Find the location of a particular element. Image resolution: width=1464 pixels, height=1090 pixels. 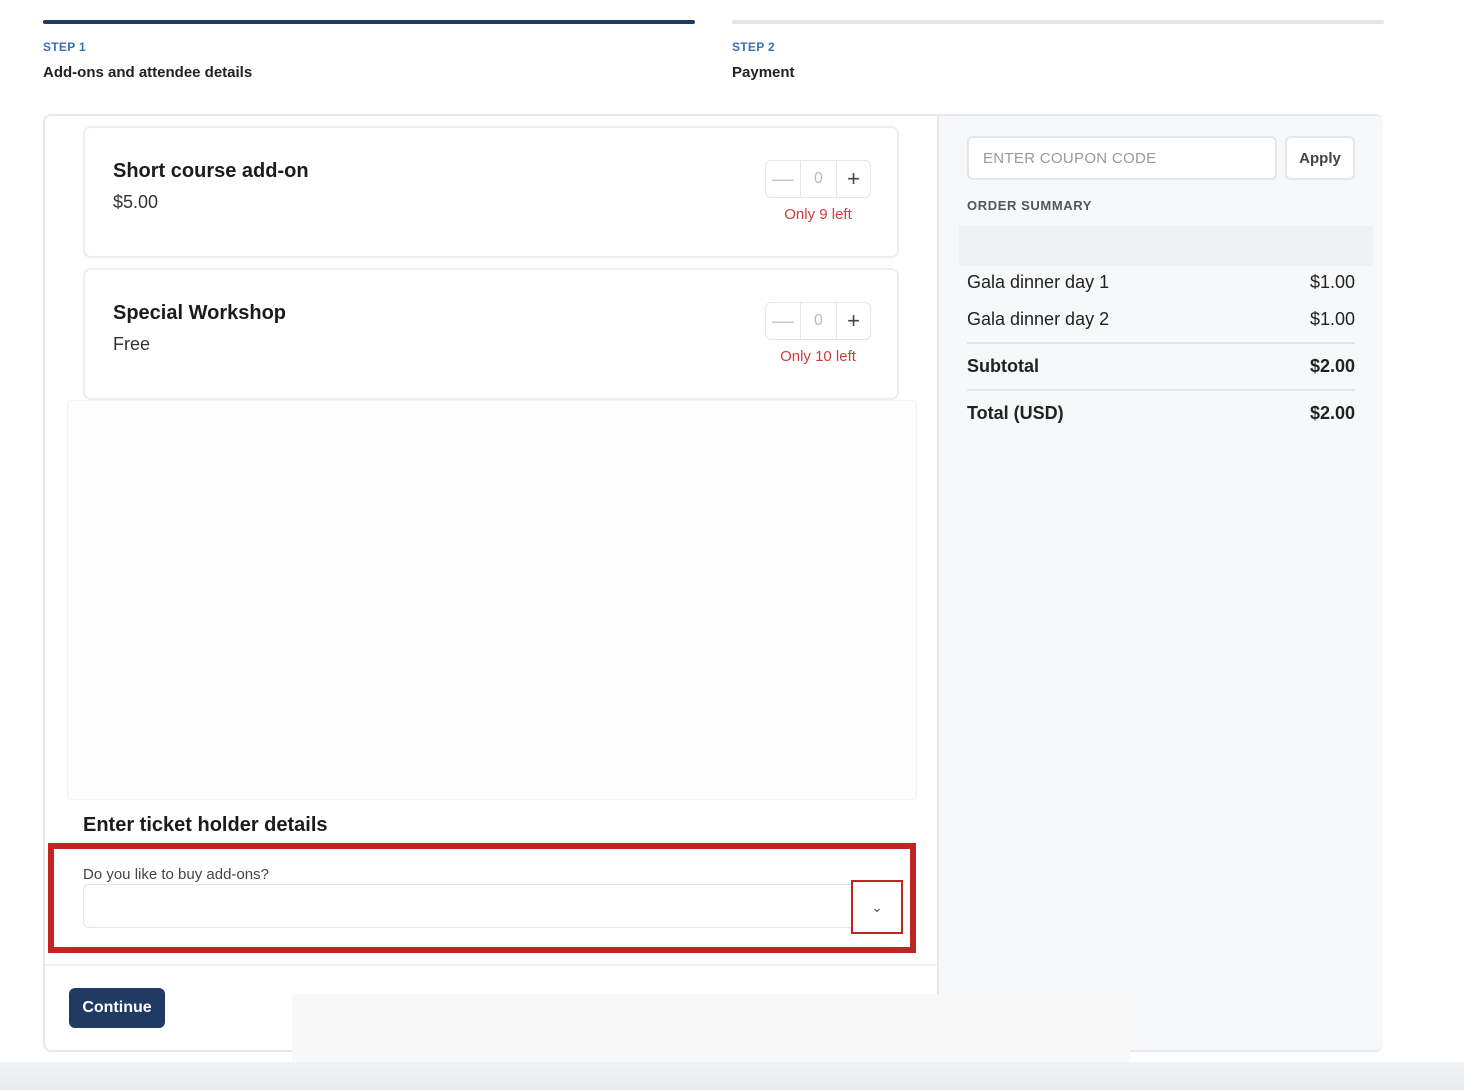

select-dropdown-toggle: ⌄ is located at coordinates (877, 907).